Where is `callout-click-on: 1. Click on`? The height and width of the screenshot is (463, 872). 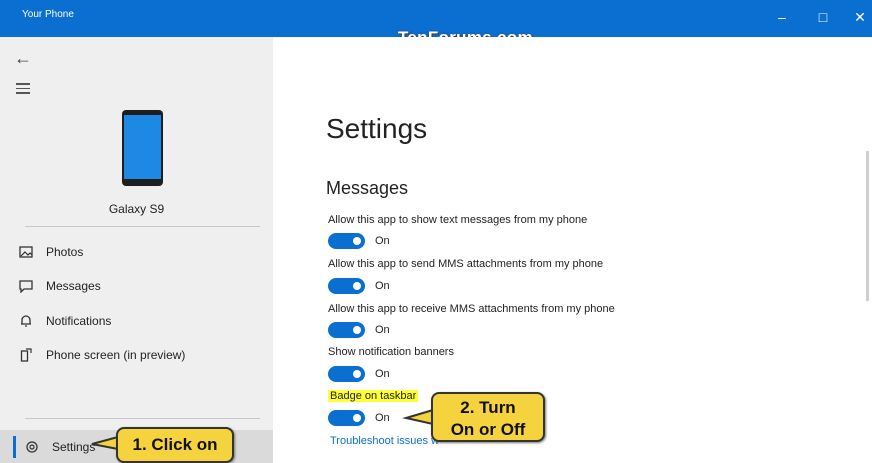 callout-click-on: 1. Click on is located at coordinates (175, 445).